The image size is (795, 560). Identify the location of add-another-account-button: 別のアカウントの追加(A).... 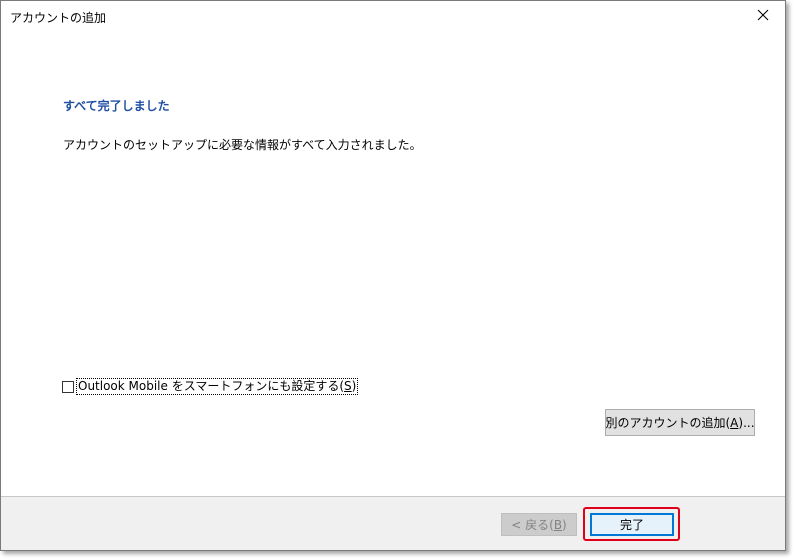
(680, 422).